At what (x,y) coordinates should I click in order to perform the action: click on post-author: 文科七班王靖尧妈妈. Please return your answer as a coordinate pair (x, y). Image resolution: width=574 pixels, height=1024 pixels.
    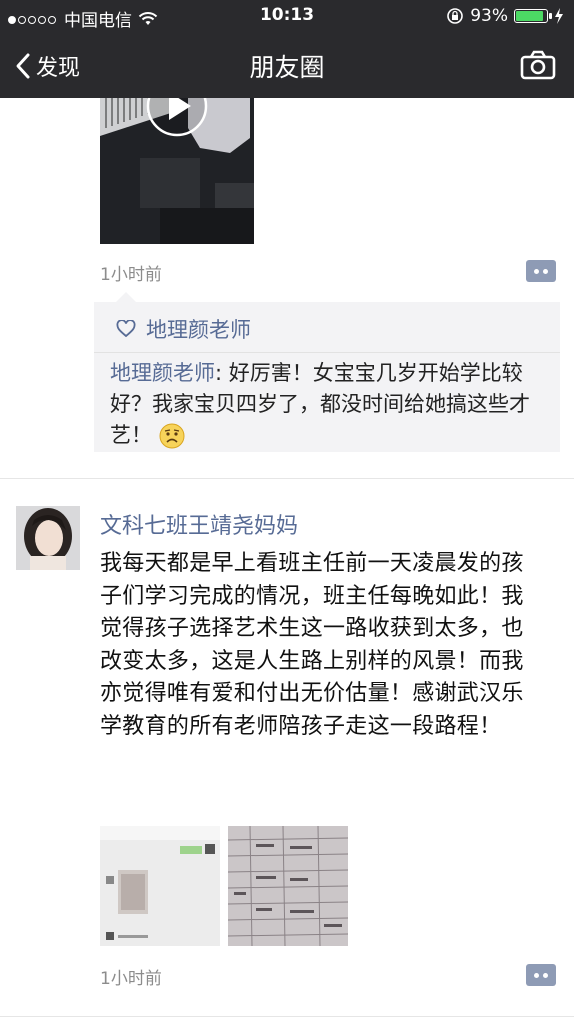
    Looking at the image, I should click on (199, 524).